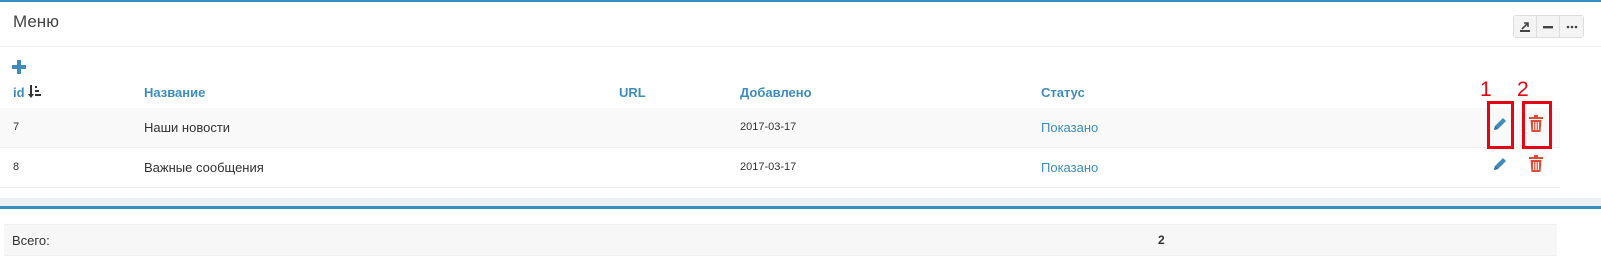 The height and width of the screenshot is (265, 1601). Describe the element at coordinates (174, 92) in the screenshot. I see `column-header-name: Название` at that location.